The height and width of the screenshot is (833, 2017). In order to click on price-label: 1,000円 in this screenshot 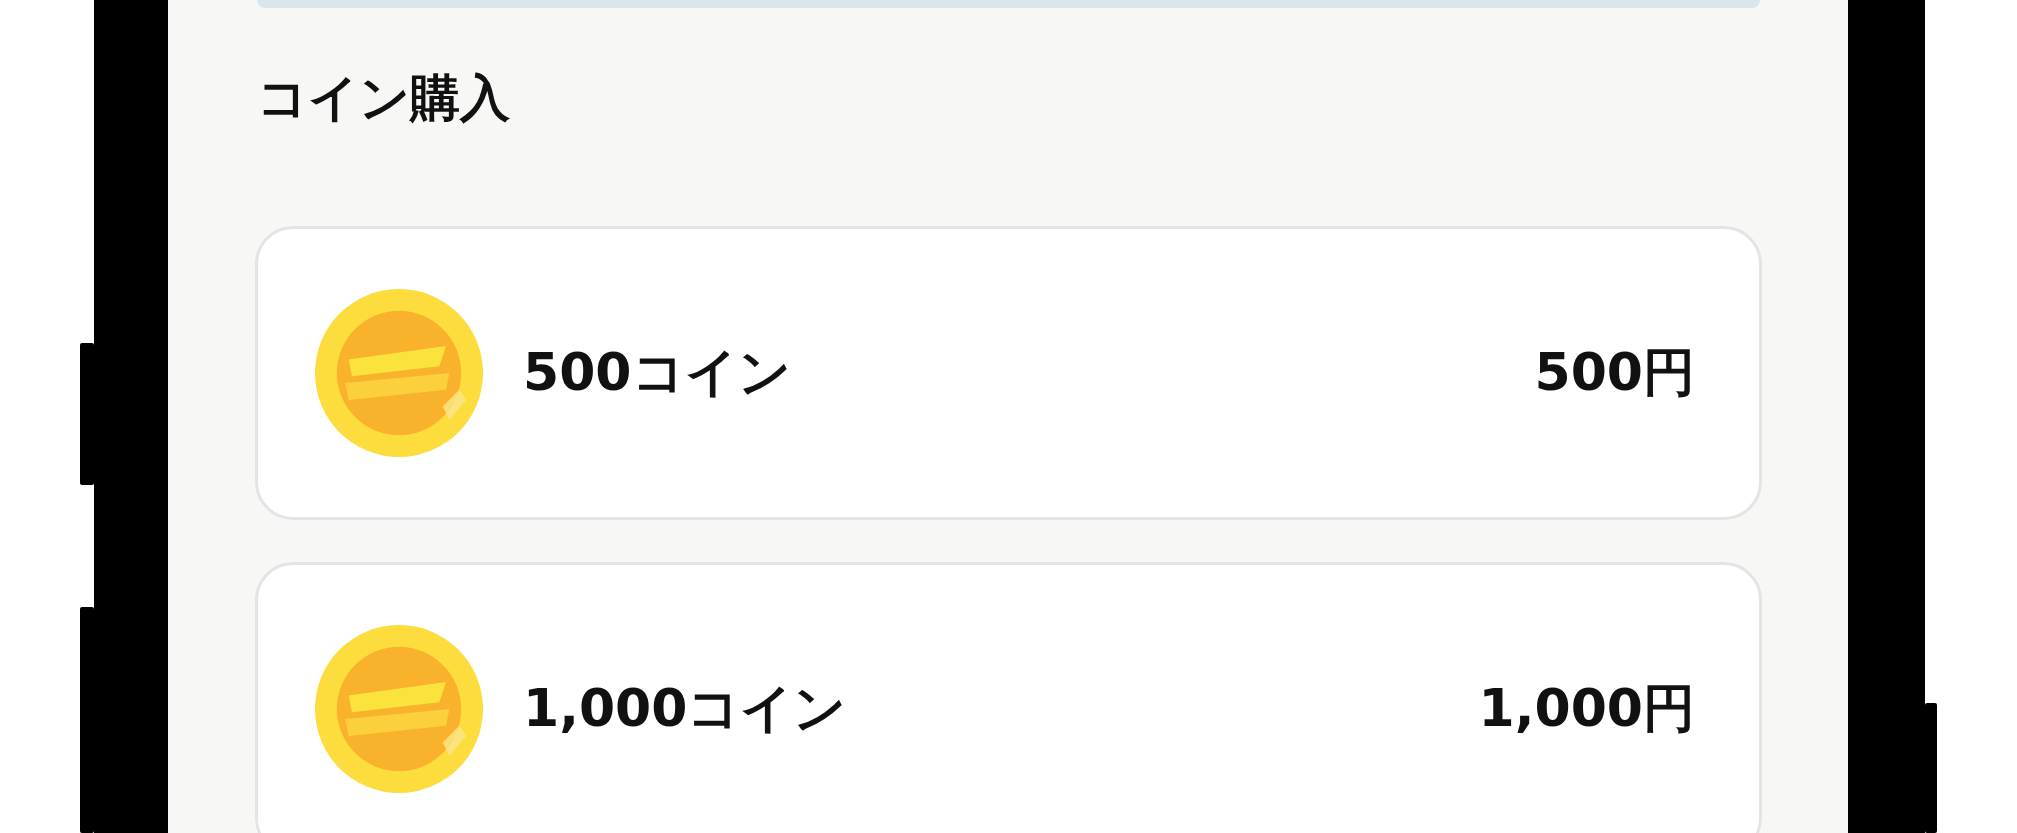, I will do `click(1586, 708)`.